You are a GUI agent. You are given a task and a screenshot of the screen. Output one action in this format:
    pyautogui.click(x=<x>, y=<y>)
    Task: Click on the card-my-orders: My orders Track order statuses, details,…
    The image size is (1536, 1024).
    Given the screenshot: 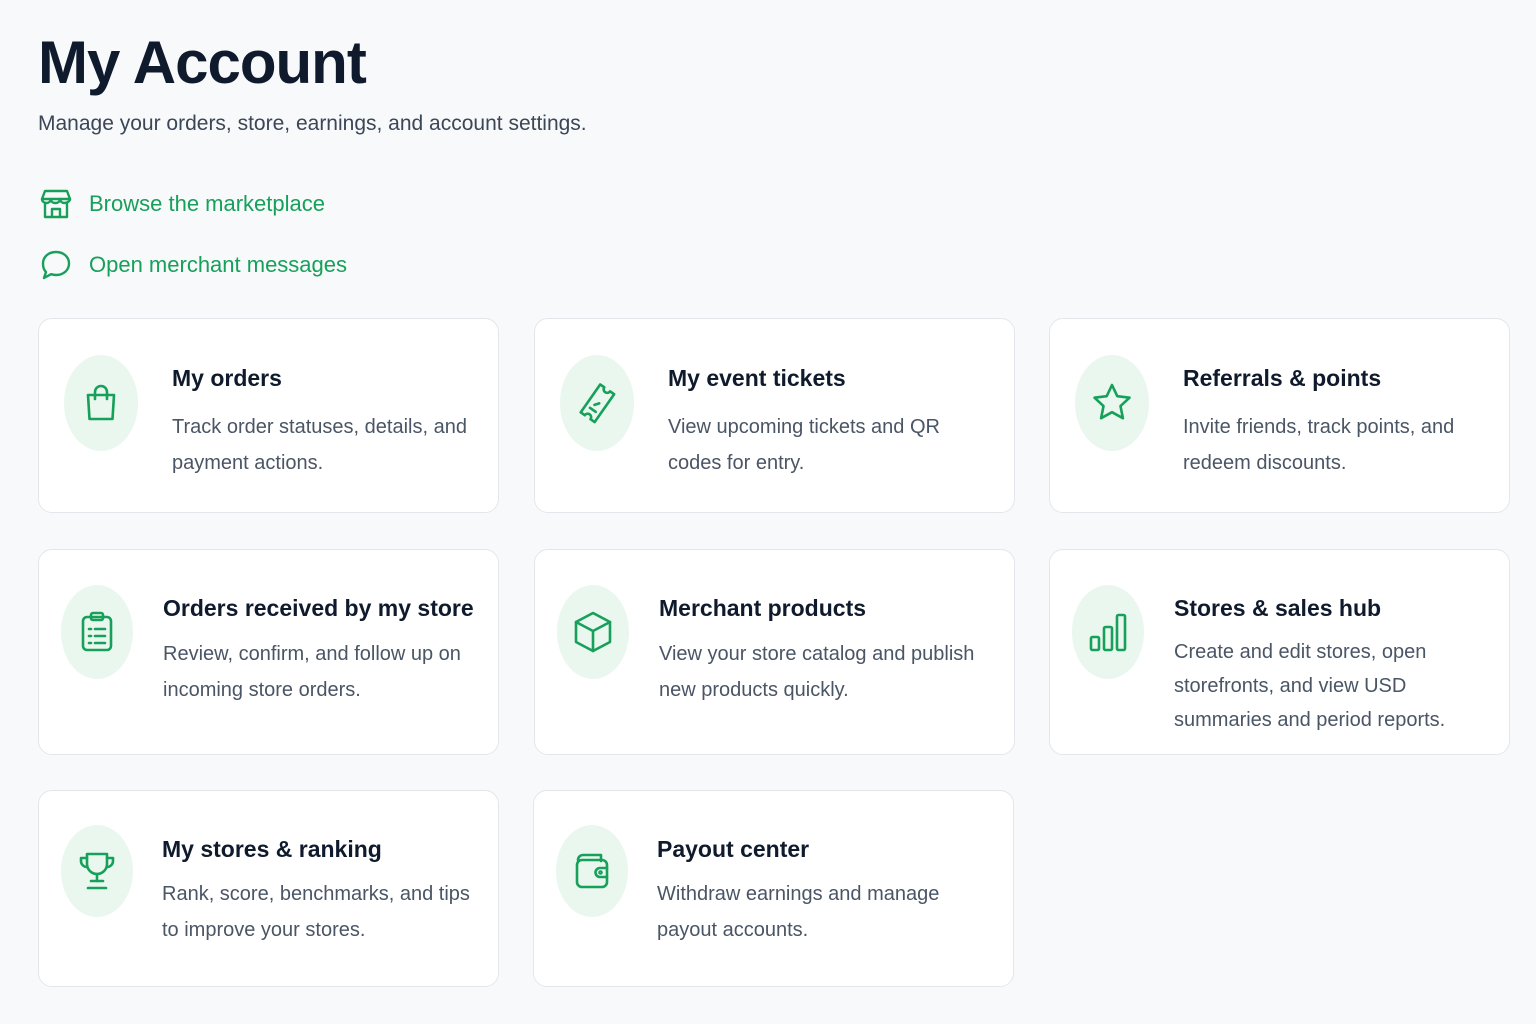 What is the action you would take?
    pyautogui.click(x=268, y=415)
    